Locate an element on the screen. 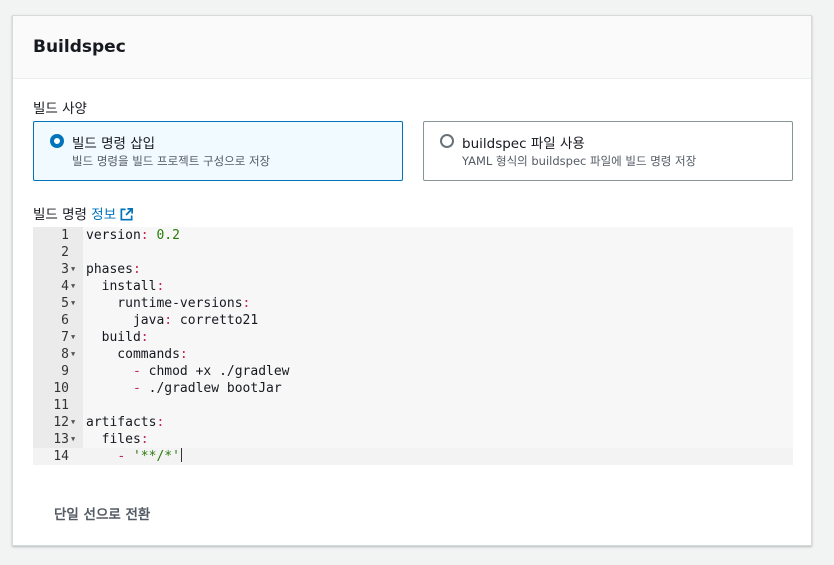  radio-file-description: YAML 형식의 buildspec 파일에 빌드 명령 저장 is located at coordinates (579, 161).